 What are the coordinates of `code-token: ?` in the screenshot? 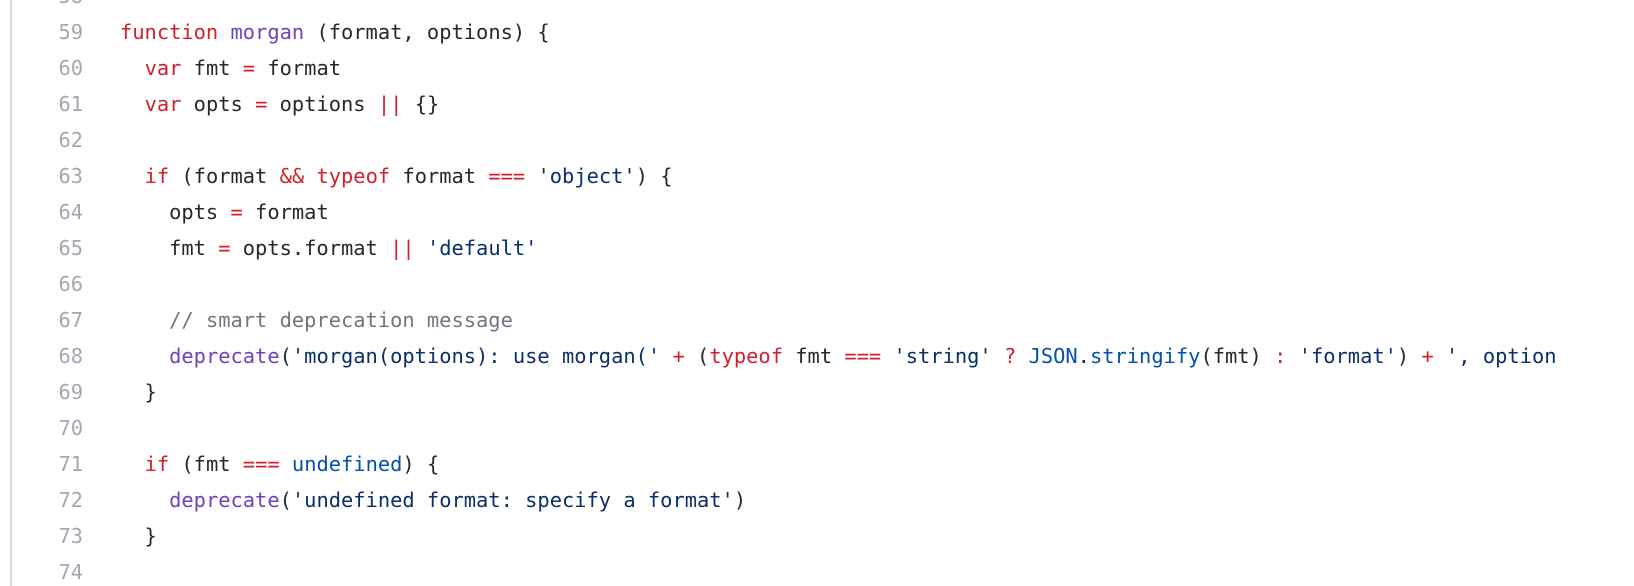 It's located at (1010, 356).